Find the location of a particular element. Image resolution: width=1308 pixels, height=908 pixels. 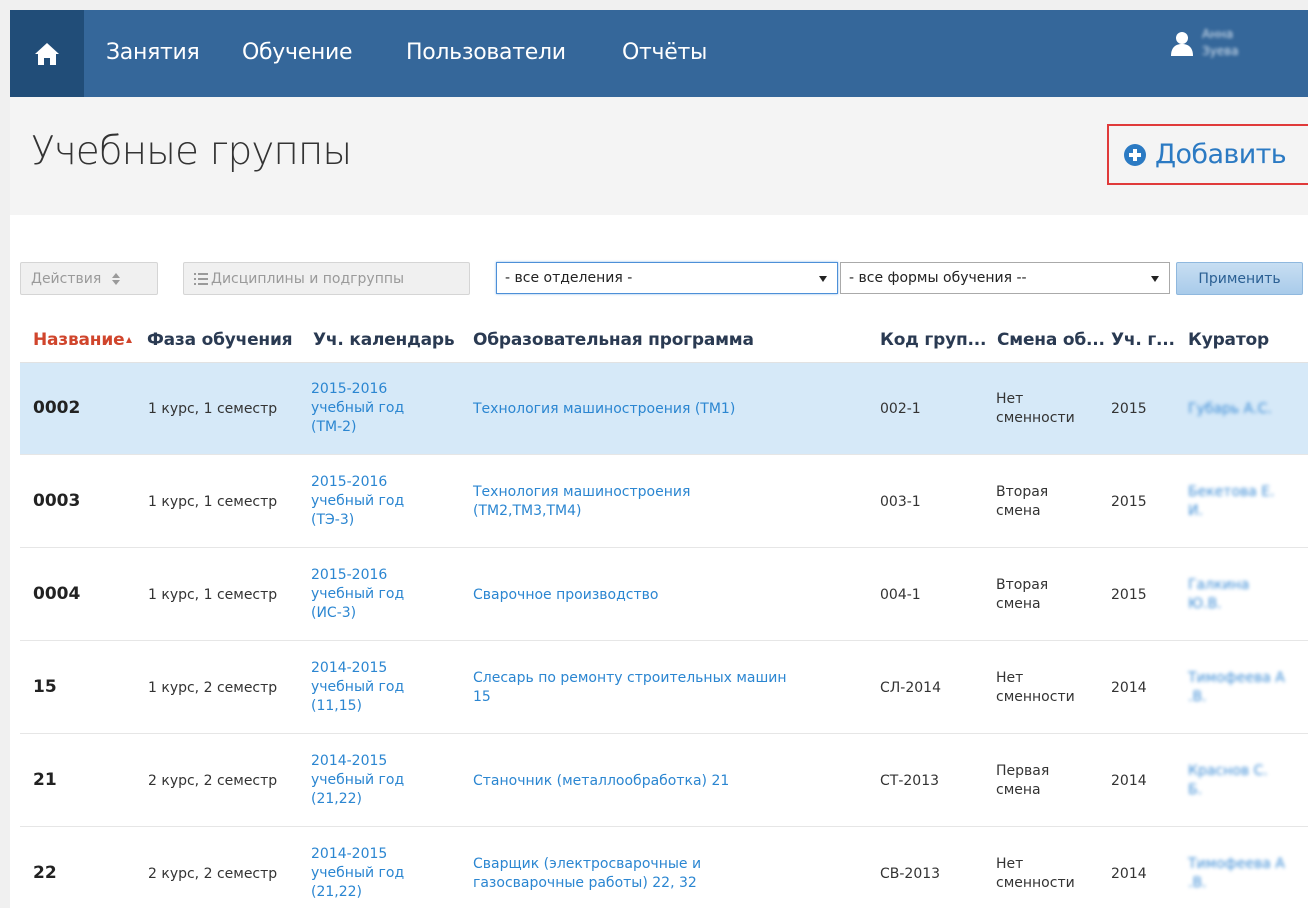

user-icon is located at coordinates (1182, 44).